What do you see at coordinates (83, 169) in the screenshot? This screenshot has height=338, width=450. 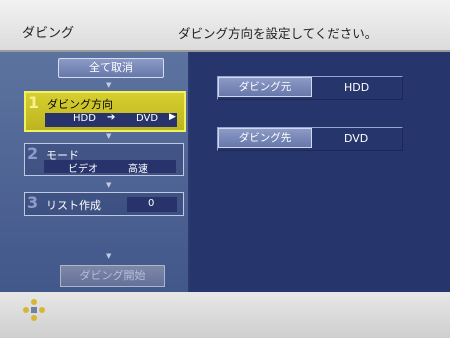 I see `mode-value: ビデオ` at bounding box center [83, 169].